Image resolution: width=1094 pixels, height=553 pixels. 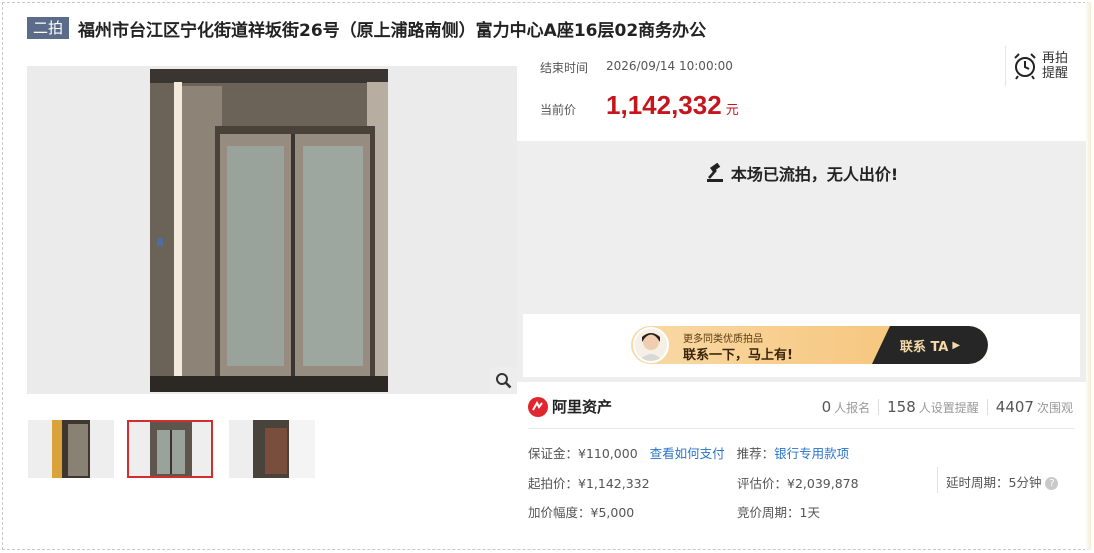 I want to click on reminders-count: 158, so click(x=901, y=407).